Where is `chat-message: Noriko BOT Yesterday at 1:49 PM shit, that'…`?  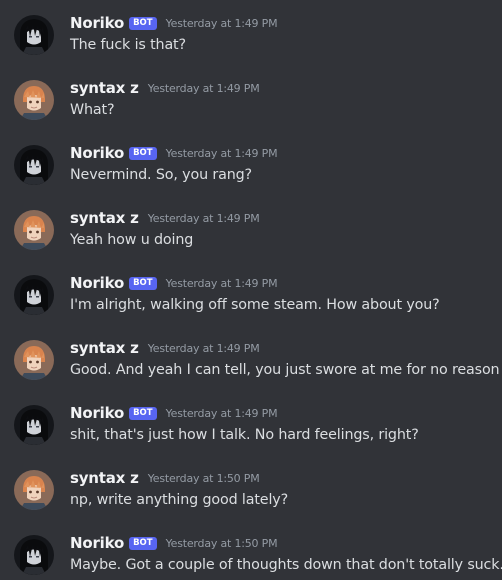
chat-message: Noriko BOT Yesterday at 1:49 PM shit, that'… is located at coordinates (251, 433).